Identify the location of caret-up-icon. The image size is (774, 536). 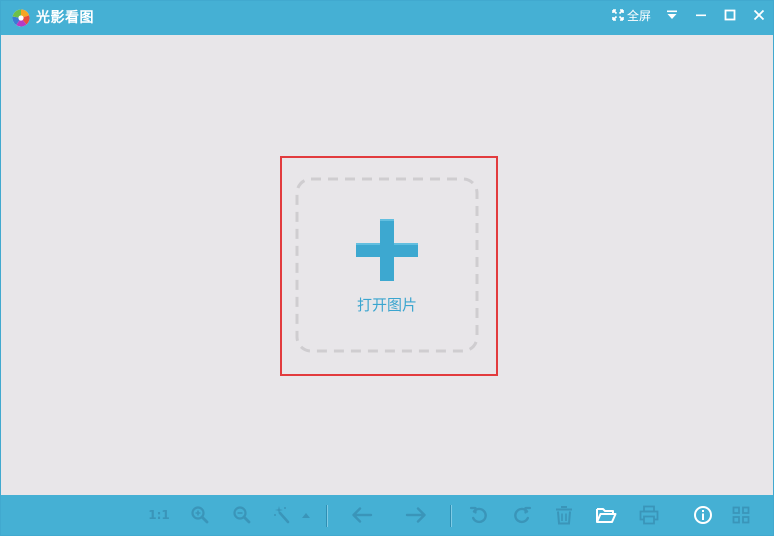
(306, 515).